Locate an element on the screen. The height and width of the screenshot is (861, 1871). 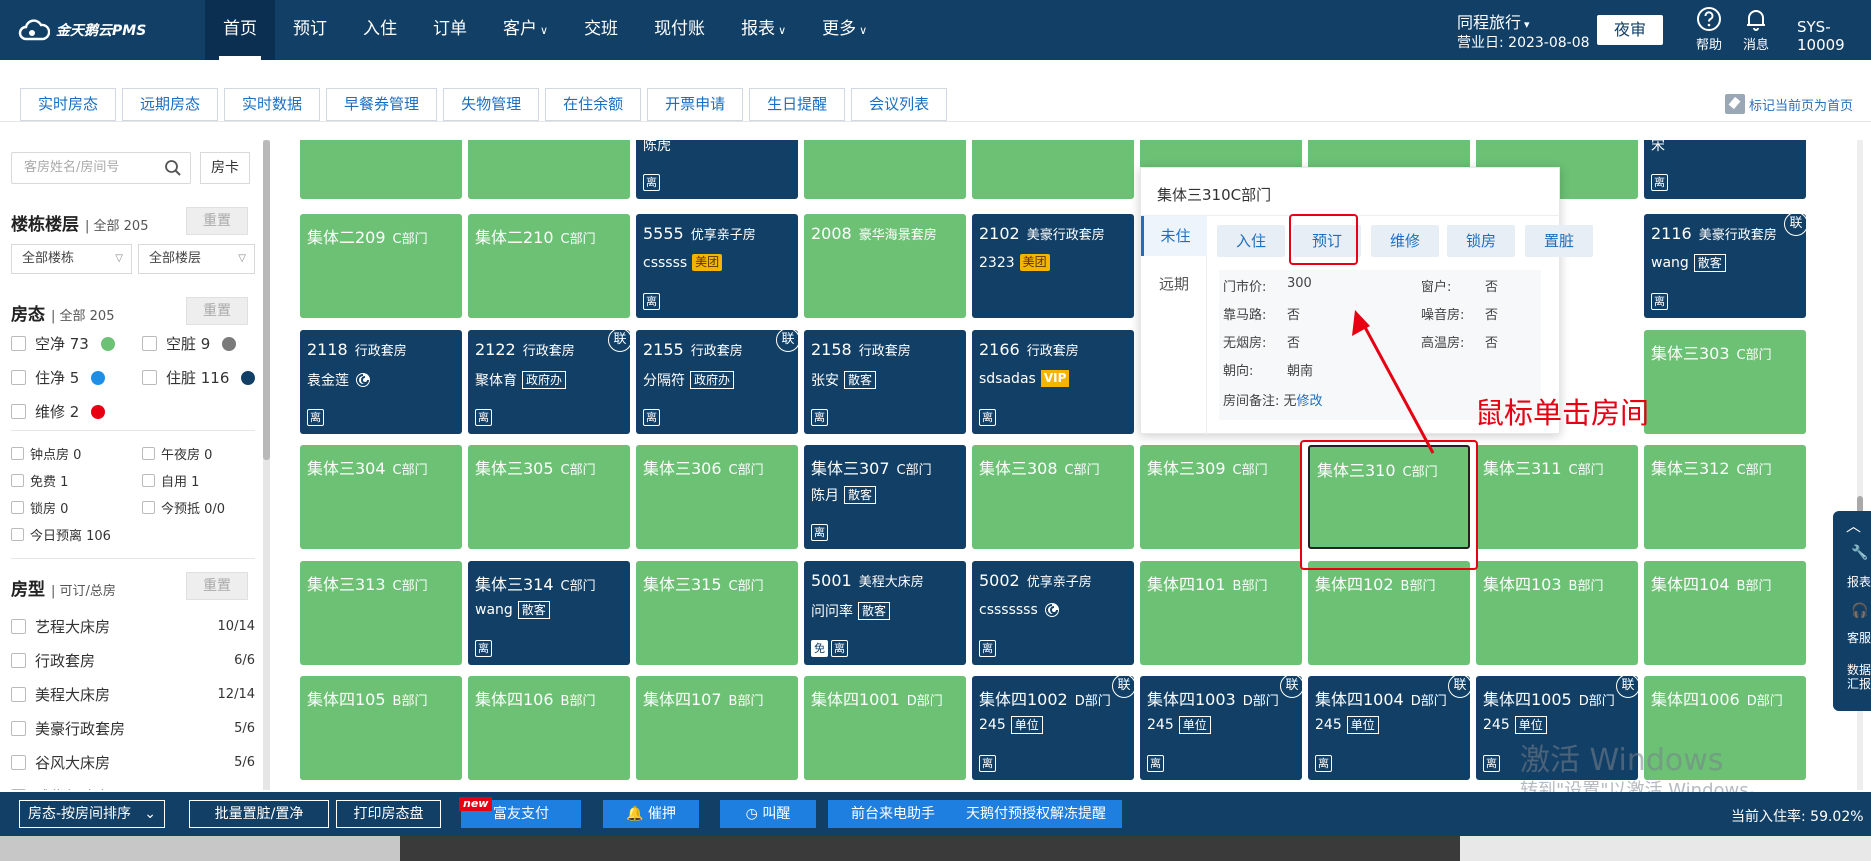
room-card: 2116 美豪行政套房 wang 散客离 联 is located at coordinates (1725, 266).